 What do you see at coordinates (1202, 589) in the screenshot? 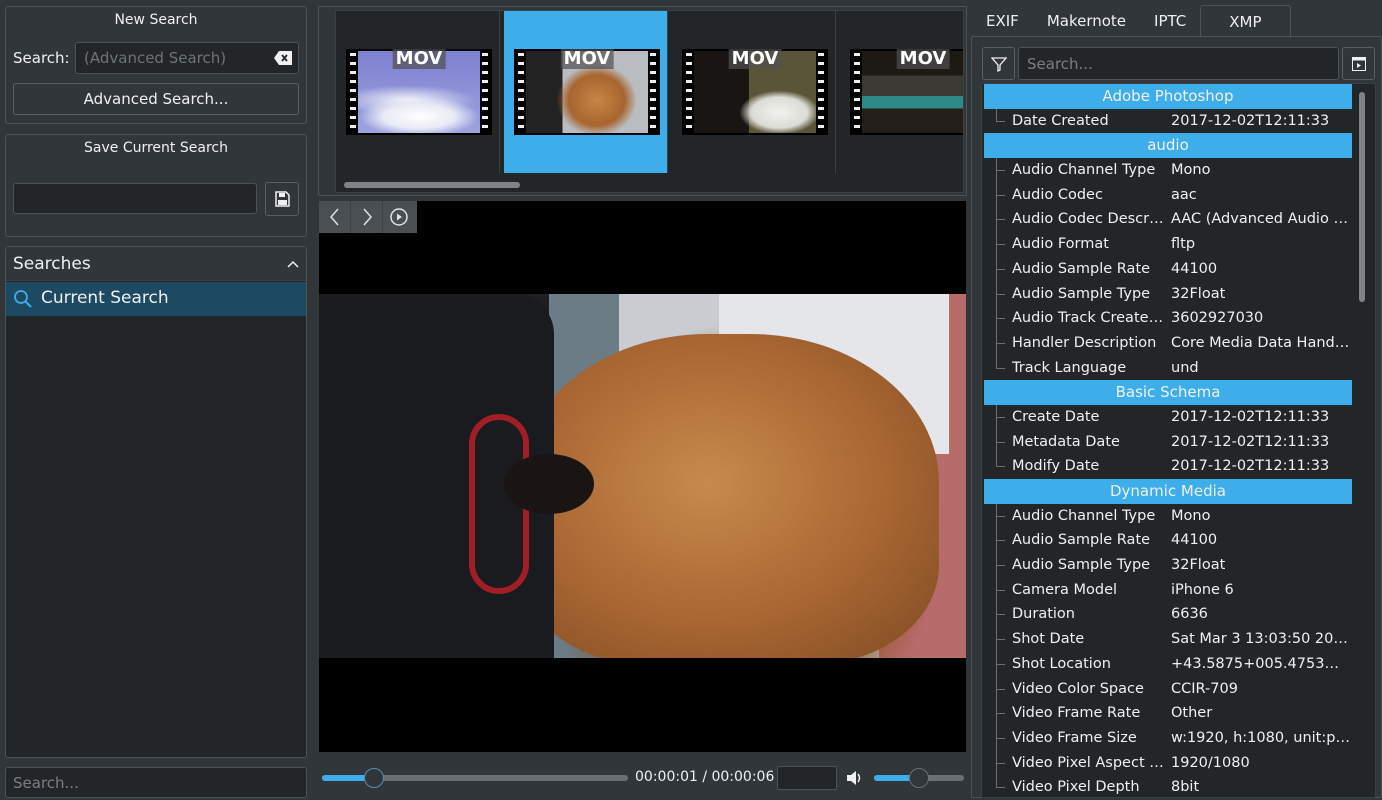
I see `metadata-value: iPhone 6` at bounding box center [1202, 589].